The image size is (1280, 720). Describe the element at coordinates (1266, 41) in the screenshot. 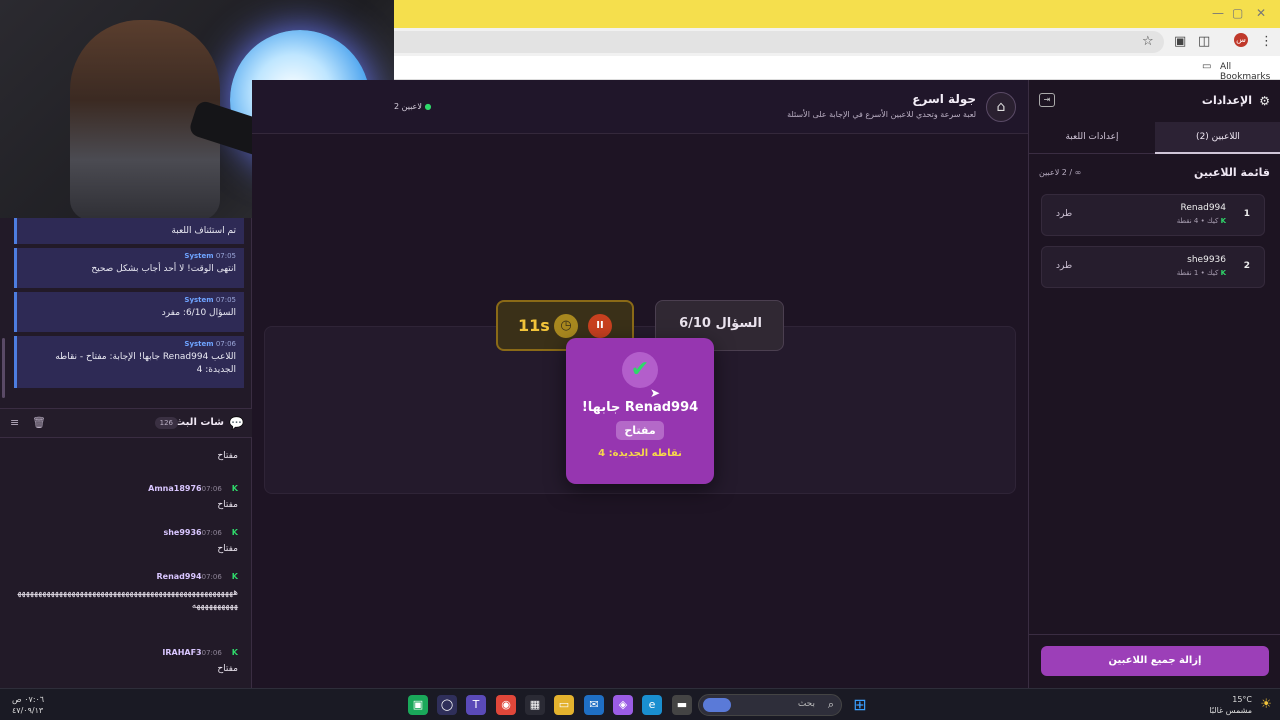

I see `more-menu-icon: ⋮` at that location.